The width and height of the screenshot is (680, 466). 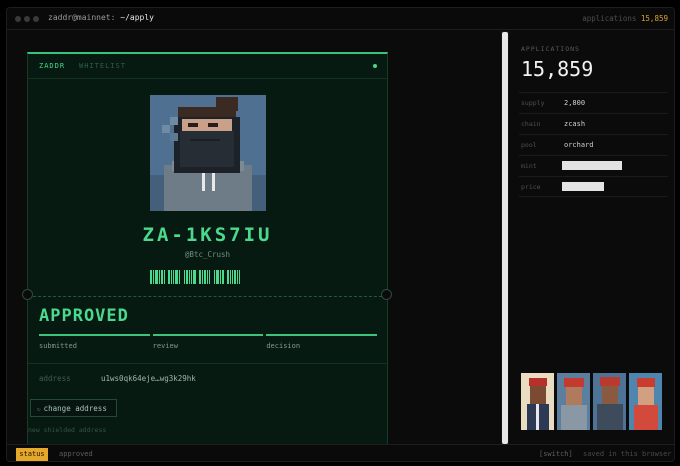 I want to click on change-address-button: ↻ change address, so click(x=73, y=408).